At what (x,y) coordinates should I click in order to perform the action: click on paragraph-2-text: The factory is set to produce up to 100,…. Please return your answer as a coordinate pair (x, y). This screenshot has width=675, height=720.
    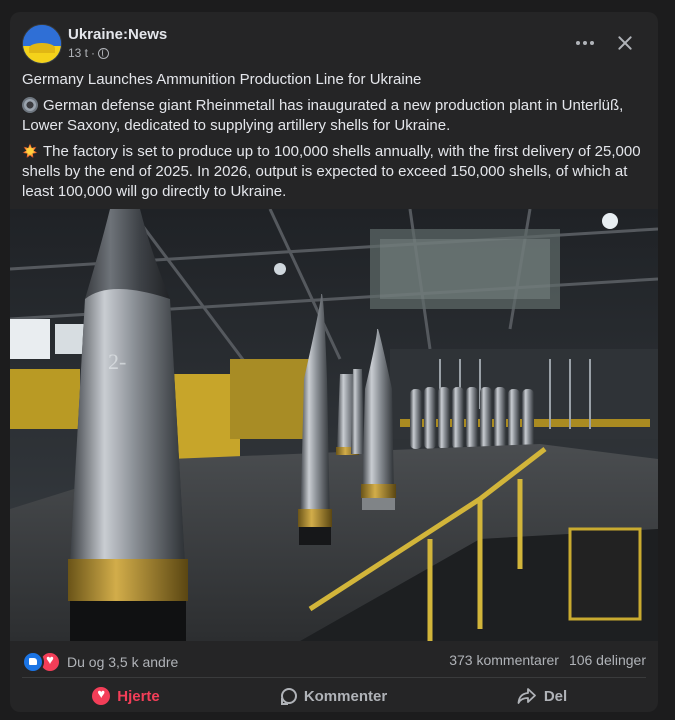
    Looking at the image, I should click on (331, 171).